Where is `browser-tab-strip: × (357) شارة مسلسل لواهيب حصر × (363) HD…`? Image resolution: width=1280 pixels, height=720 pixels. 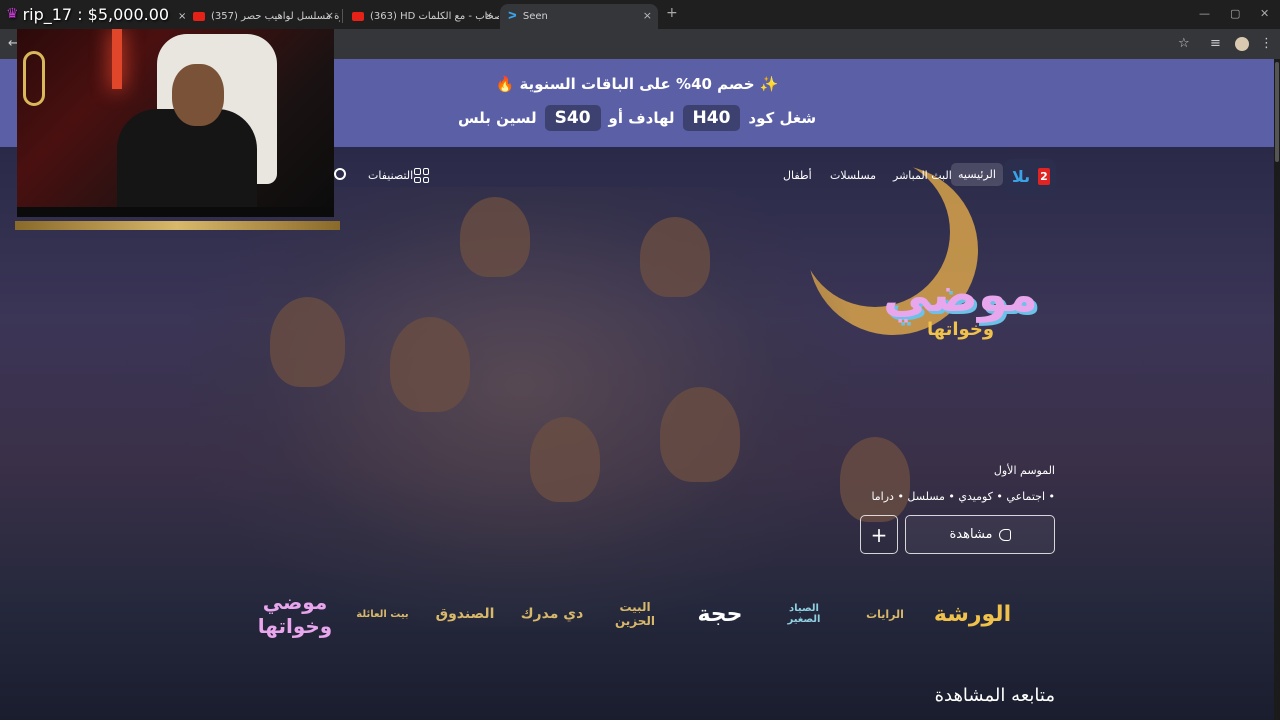
browser-tab-strip: × (357) شارة مسلسل لواهيب حصر × (363) HD… is located at coordinates (640, 14).